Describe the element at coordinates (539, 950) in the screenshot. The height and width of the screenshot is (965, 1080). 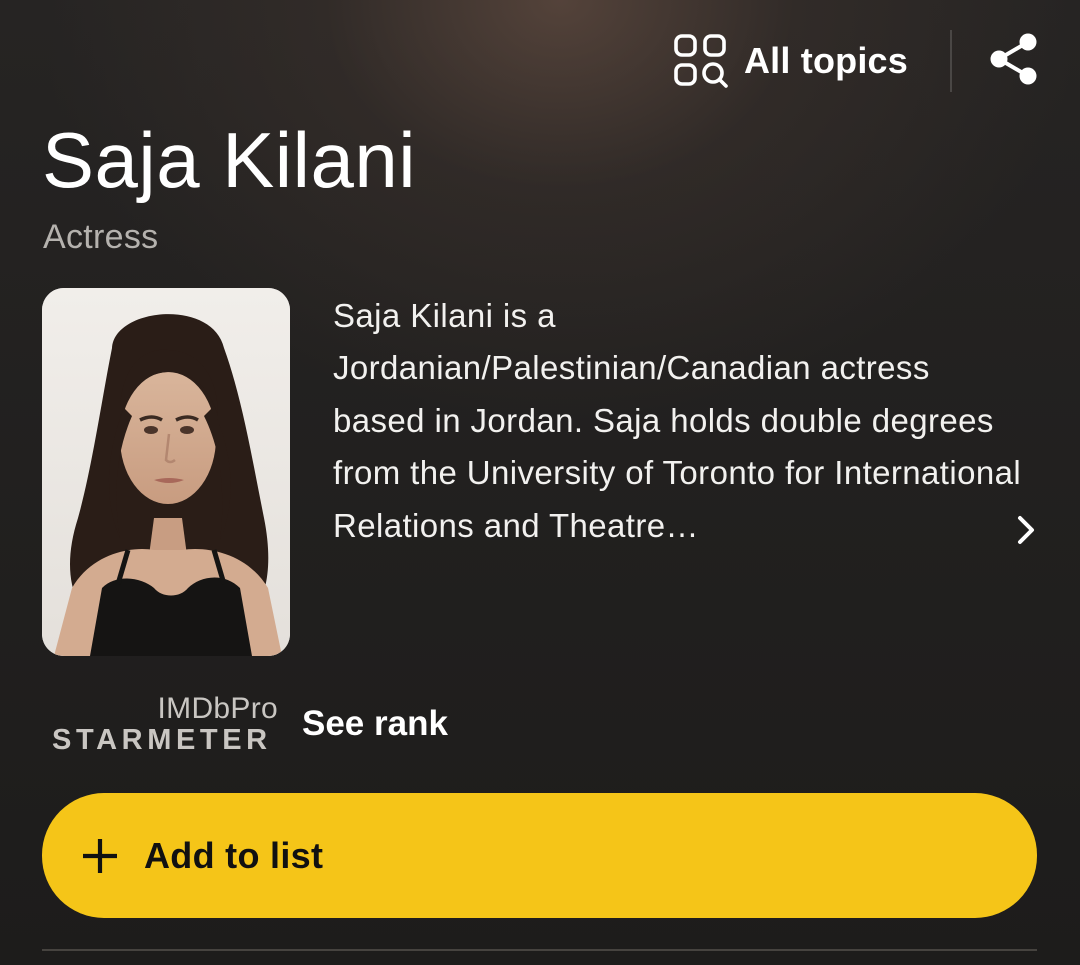
I see `section-divider` at that location.